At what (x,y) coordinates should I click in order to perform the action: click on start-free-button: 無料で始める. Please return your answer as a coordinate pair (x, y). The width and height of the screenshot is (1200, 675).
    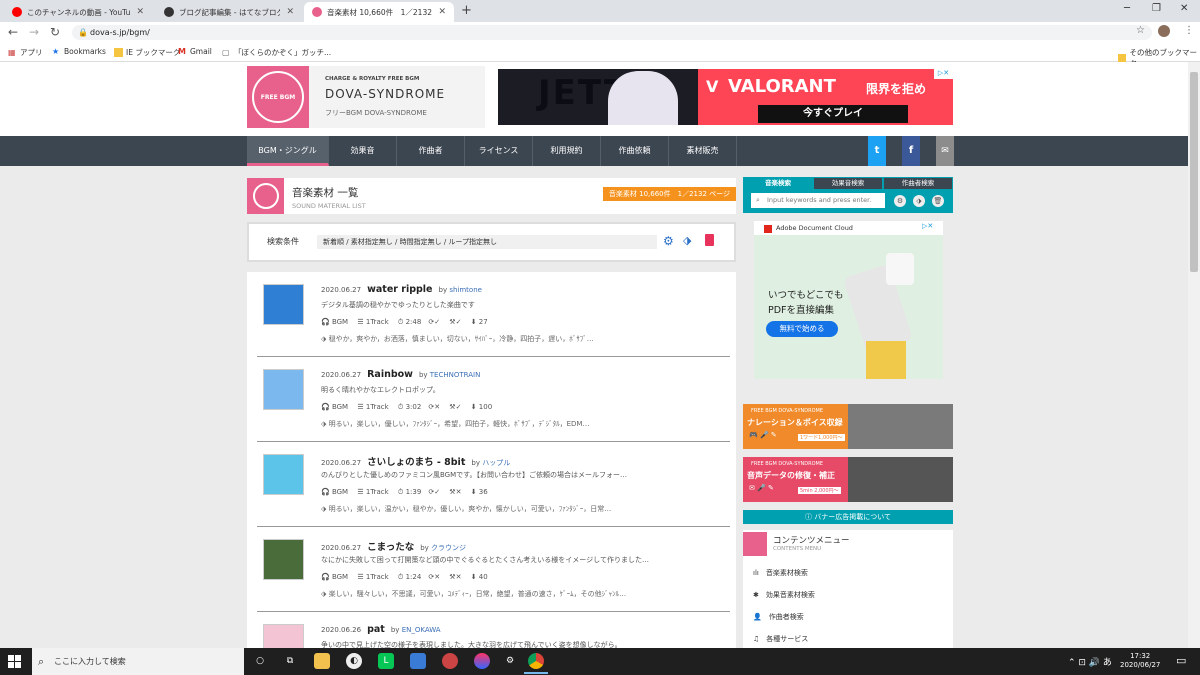
    Looking at the image, I should click on (802, 329).